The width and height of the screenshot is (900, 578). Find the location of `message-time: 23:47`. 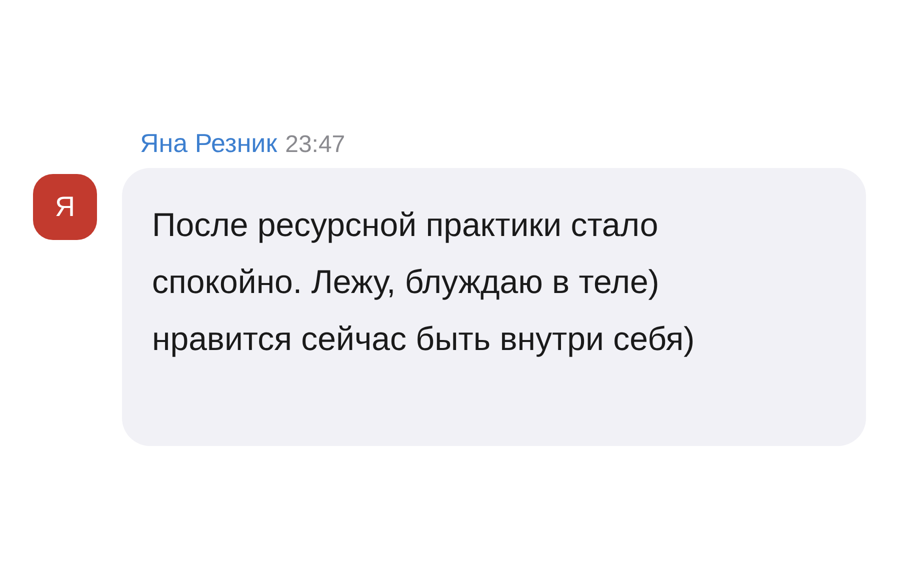

message-time: 23:47 is located at coordinates (315, 145).